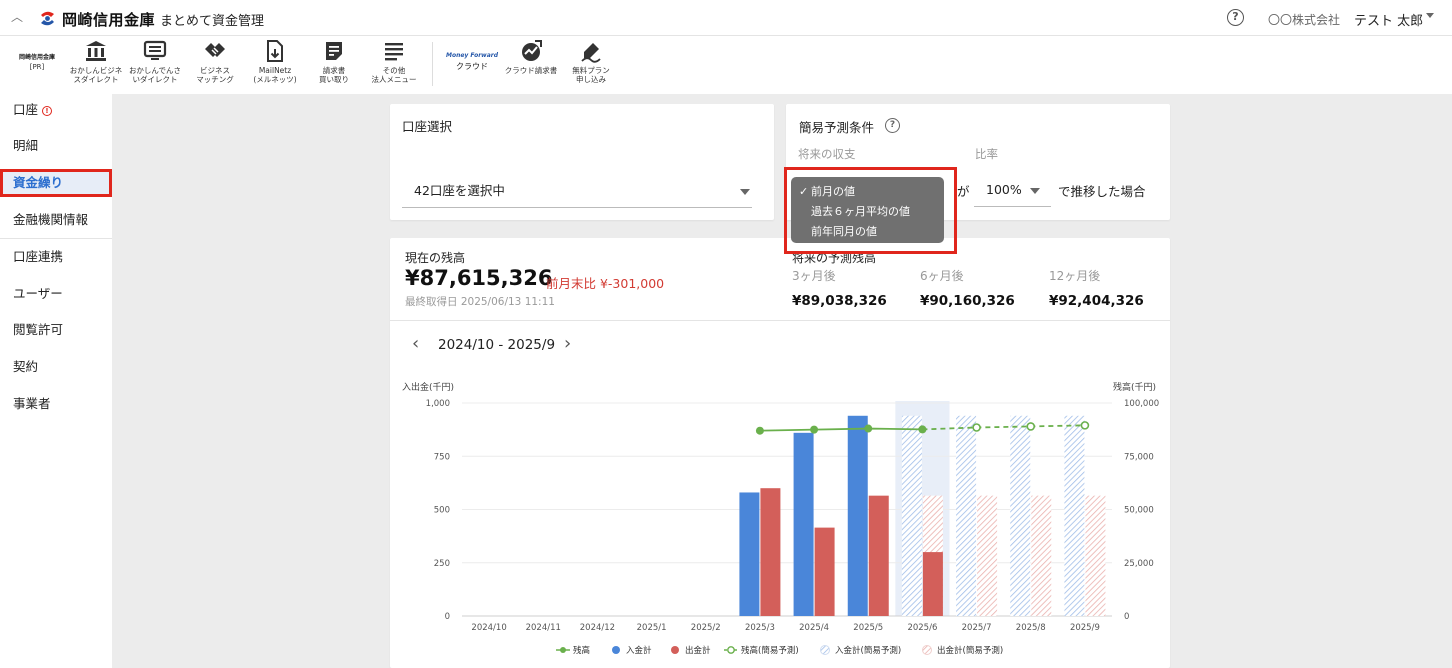 The width and height of the screenshot is (1452, 668). I want to click on company-name: 〇〇株式会社, so click(1304, 20).